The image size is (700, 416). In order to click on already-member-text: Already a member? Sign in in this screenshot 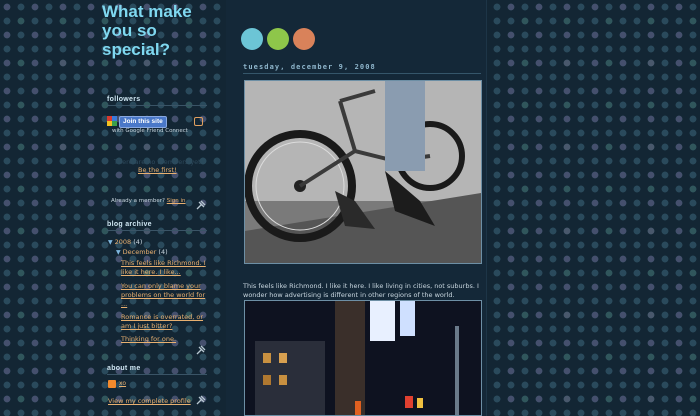, I will do `click(148, 201)`.